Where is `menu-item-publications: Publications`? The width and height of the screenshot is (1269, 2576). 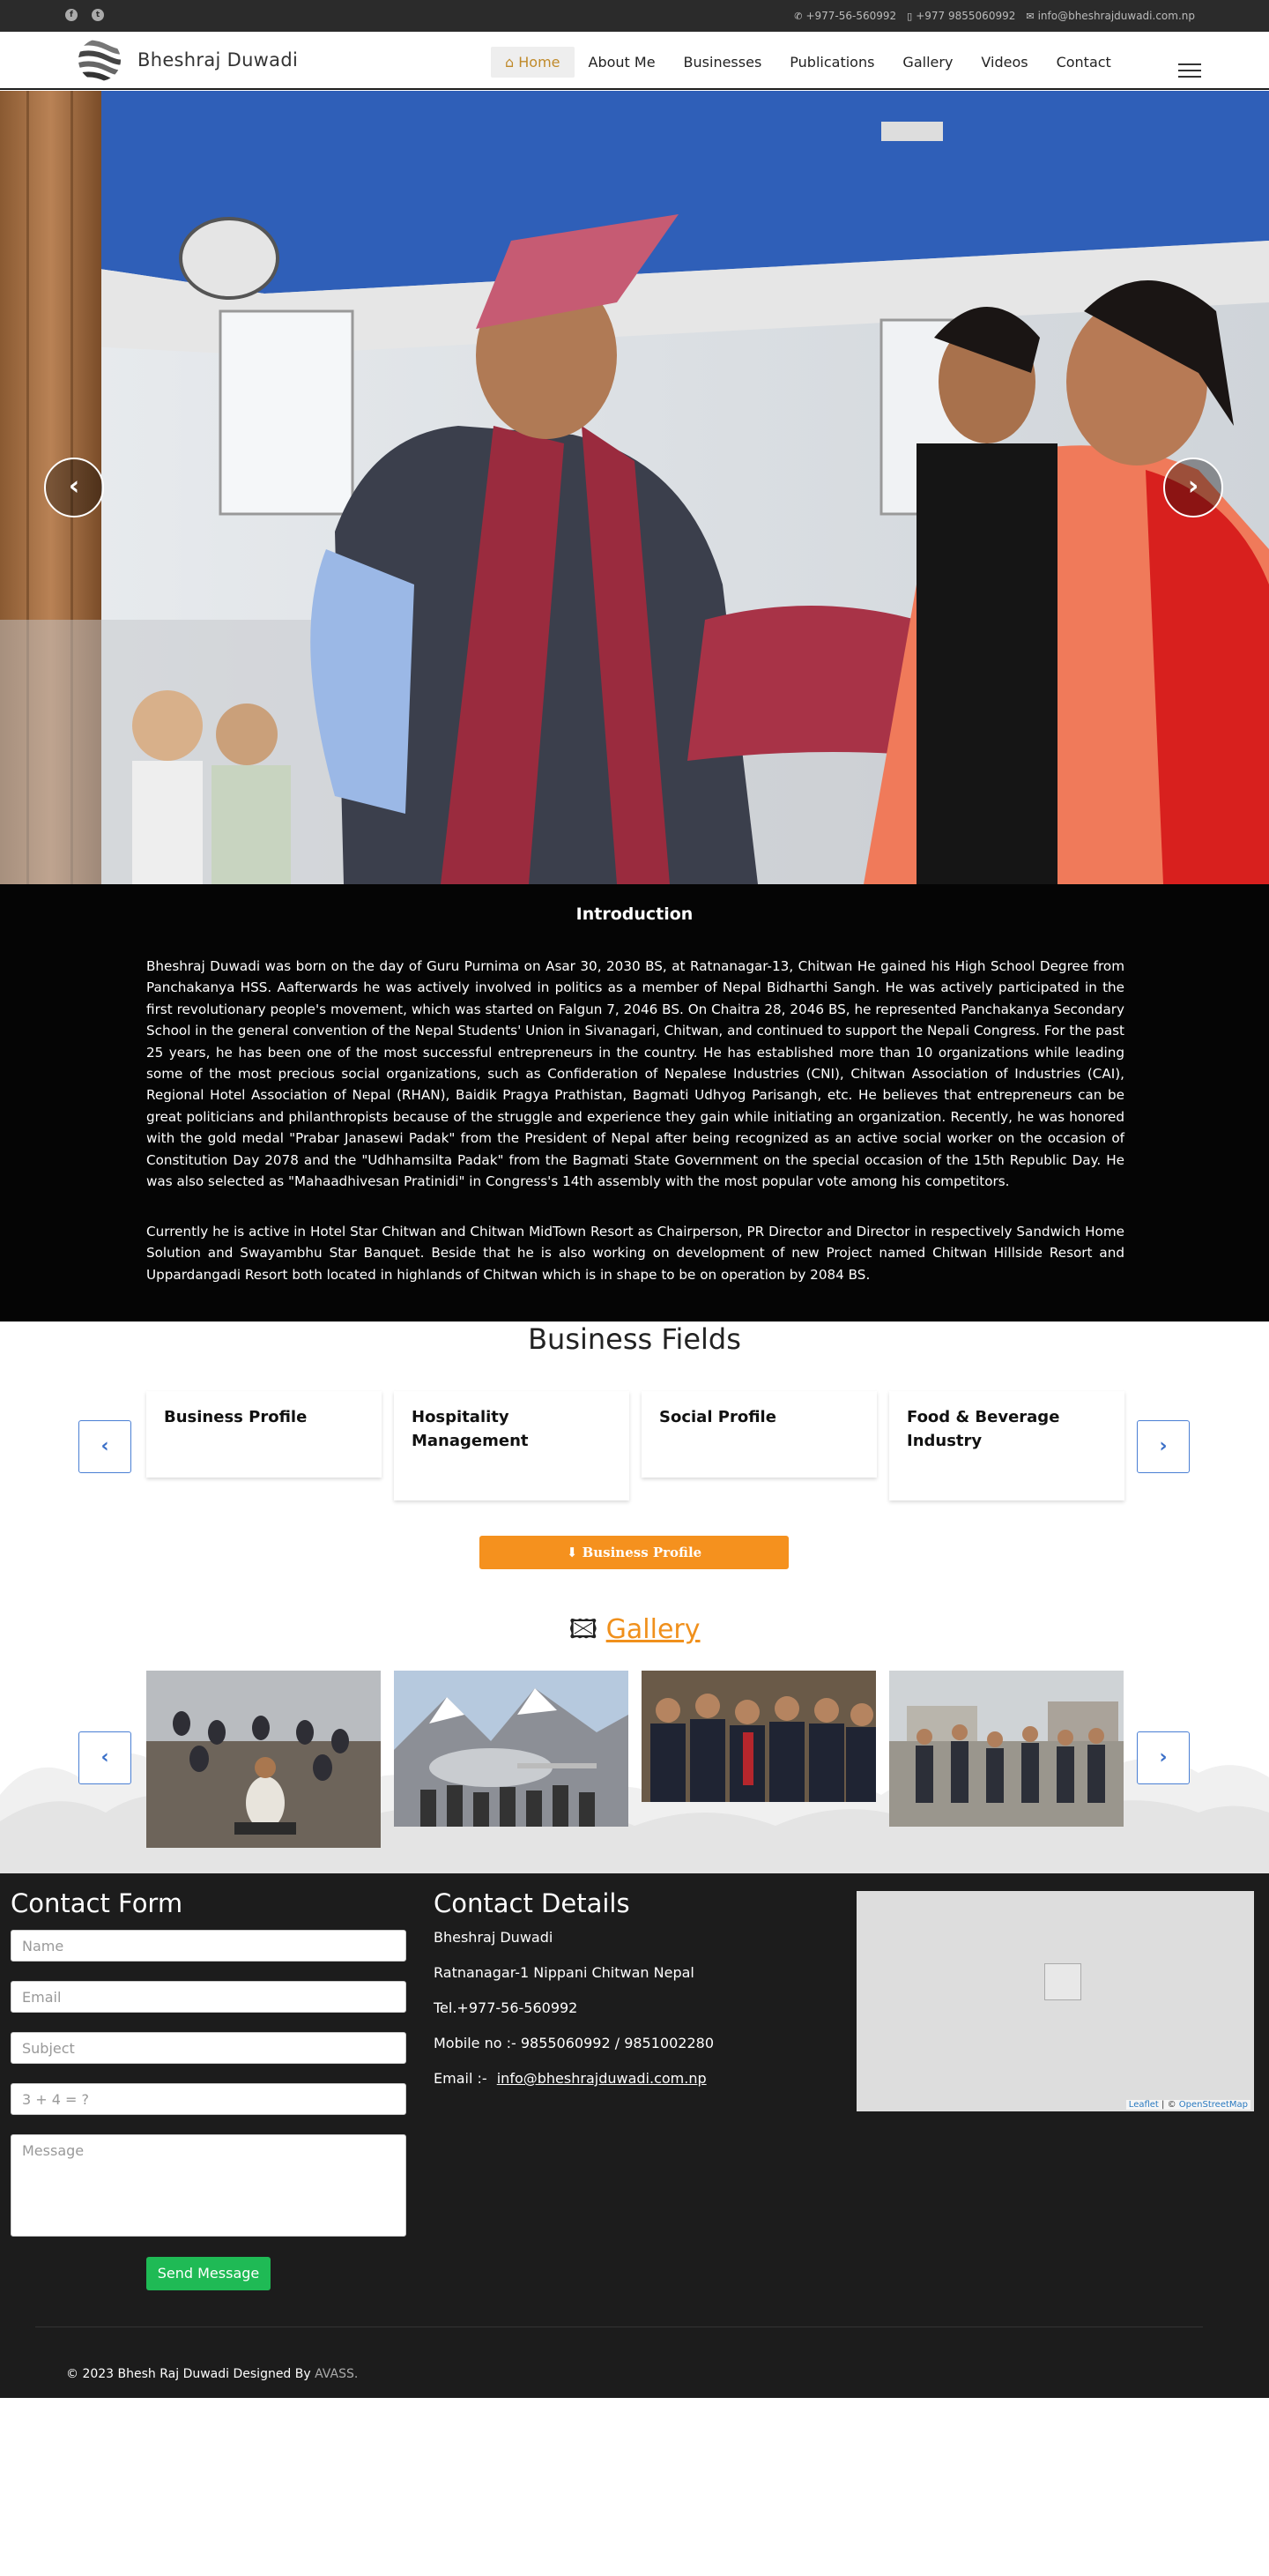
menu-item-publications: Publications is located at coordinates (832, 63).